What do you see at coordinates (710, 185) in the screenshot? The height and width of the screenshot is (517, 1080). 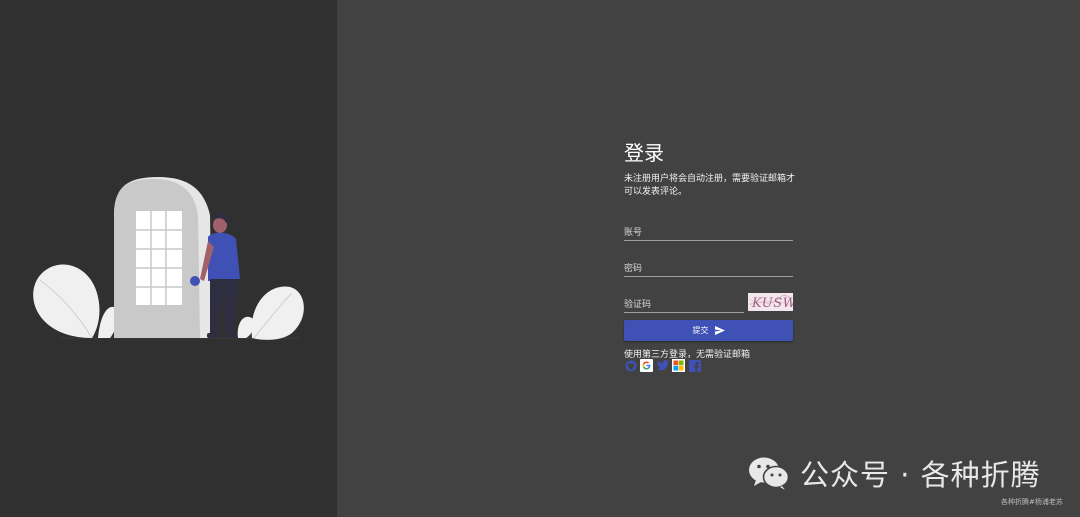 I see `login-subtitle: 未注册用户将会自动注册，需要验证邮箱才可以发表评论。` at bounding box center [710, 185].